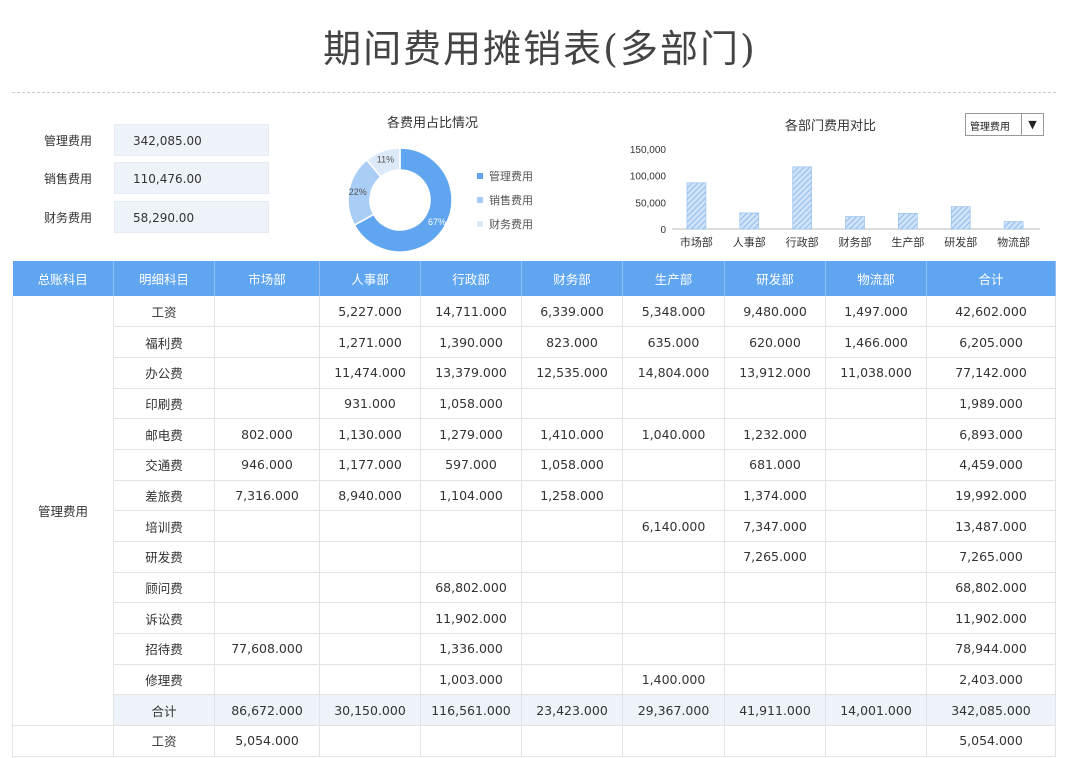 This screenshot has height=758, width=1080. What do you see at coordinates (511, 176) in the screenshot?
I see `legend-label: 管理费用` at bounding box center [511, 176].